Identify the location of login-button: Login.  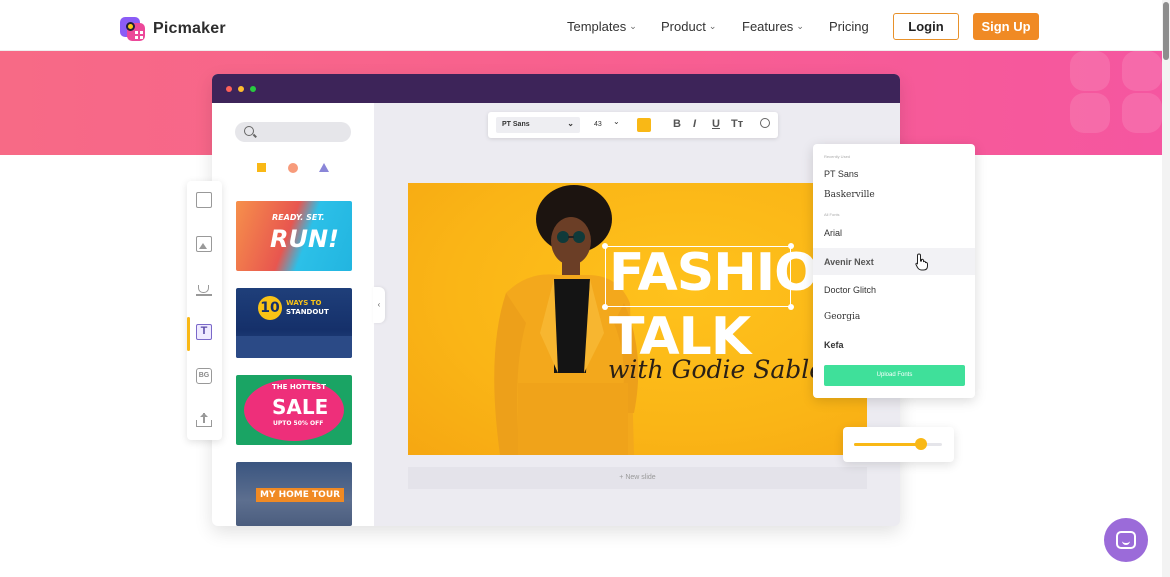
(926, 26).